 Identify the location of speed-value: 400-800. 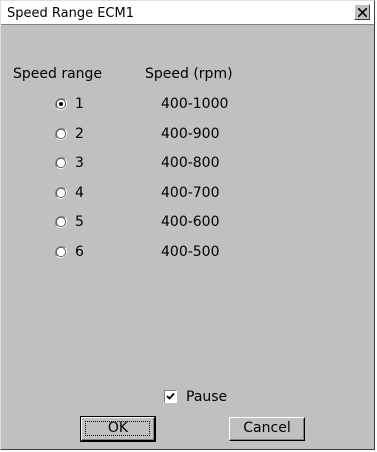
(190, 163).